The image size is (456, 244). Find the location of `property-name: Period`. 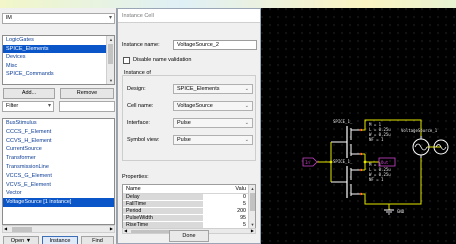

property-name: Period is located at coordinates (163, 211).